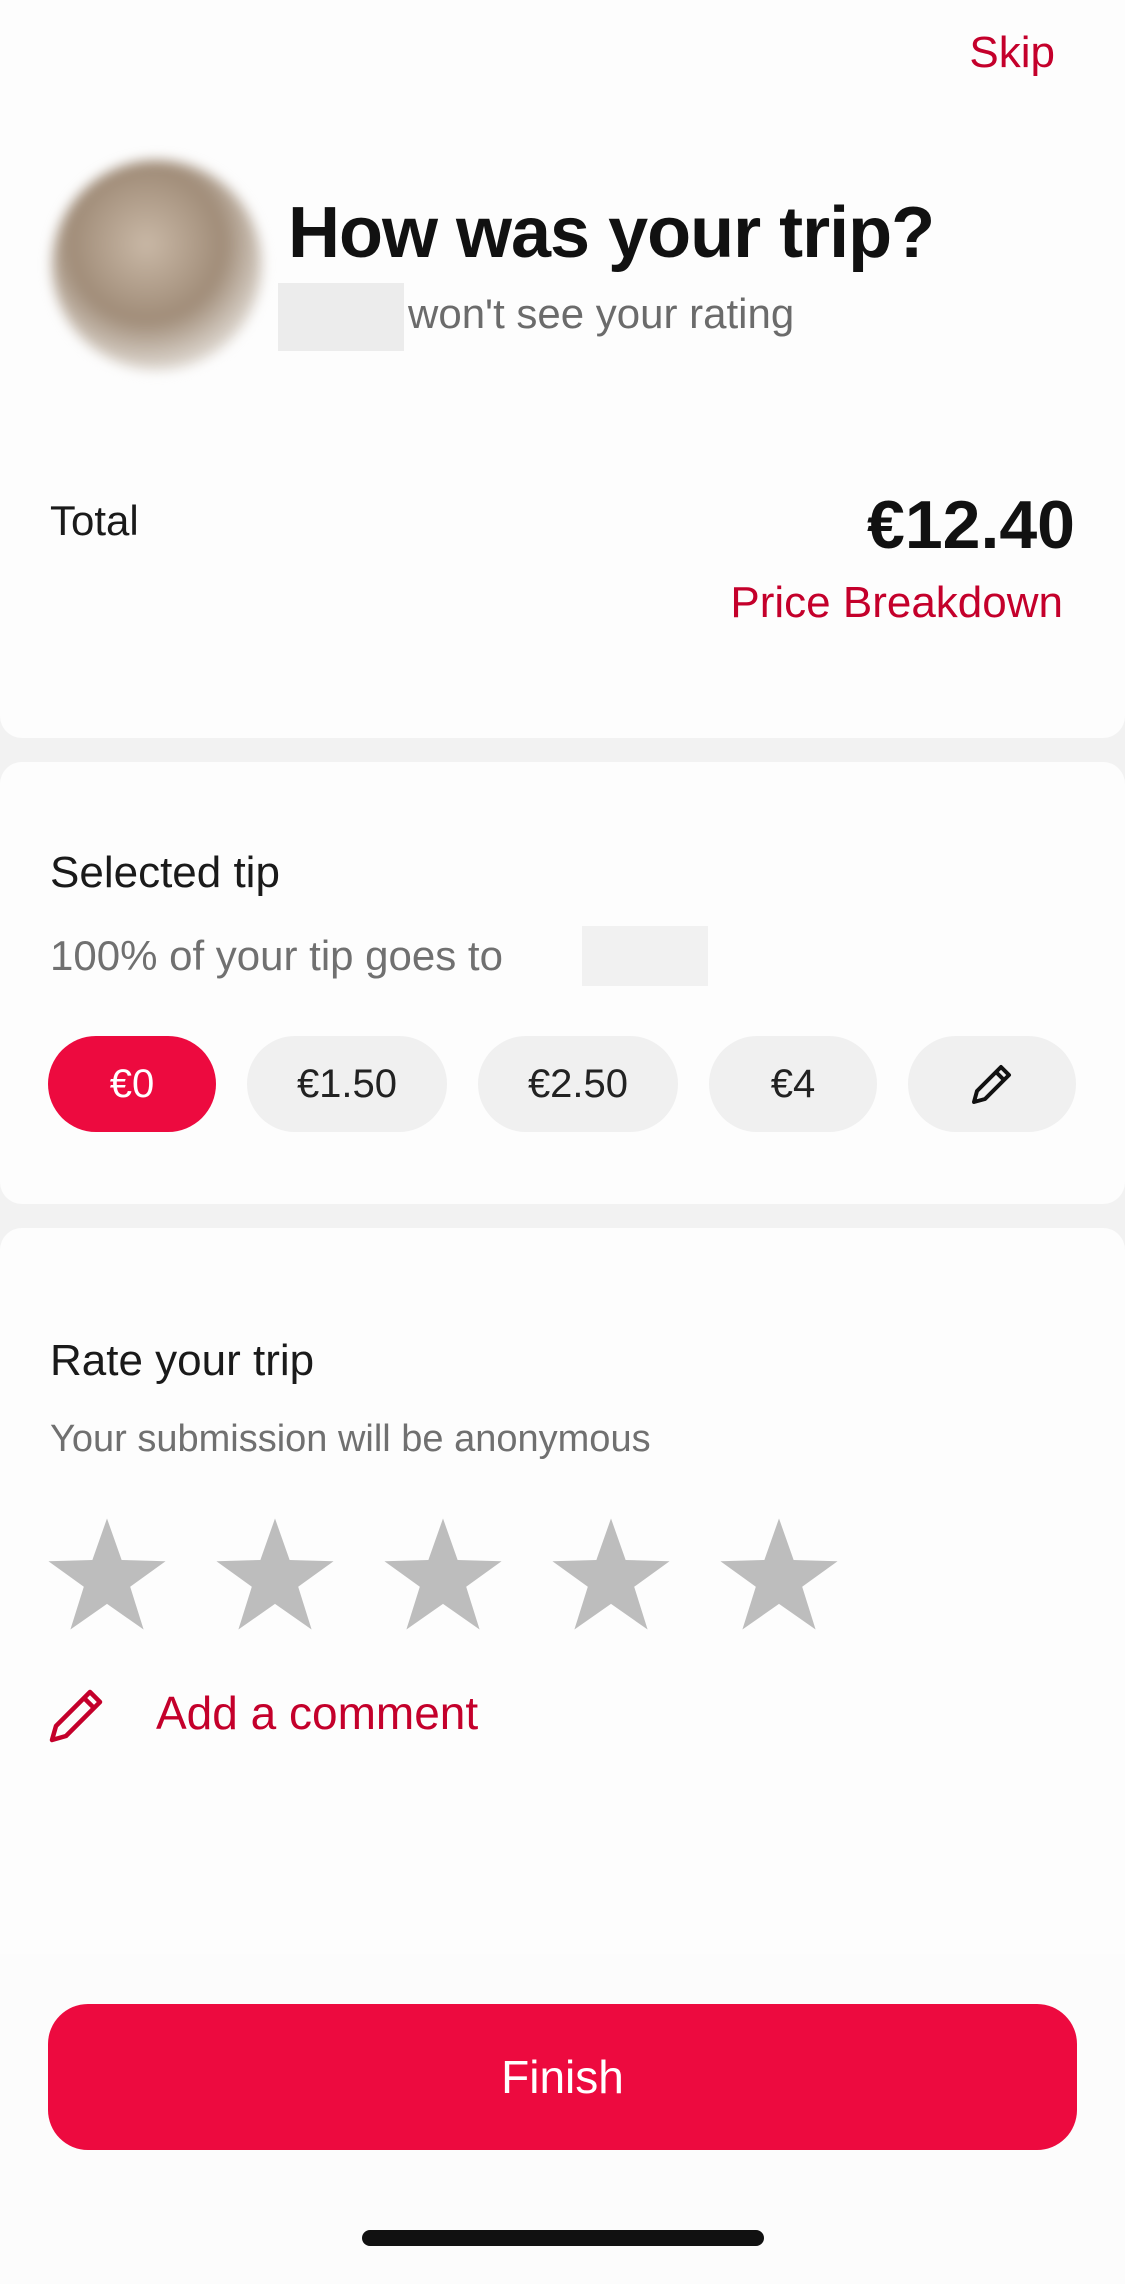 The width and height of the screenshot is (1125, 2284). I want to click on tip-options: €0 €1.50 €2.50 €4, so click(563, 1084).